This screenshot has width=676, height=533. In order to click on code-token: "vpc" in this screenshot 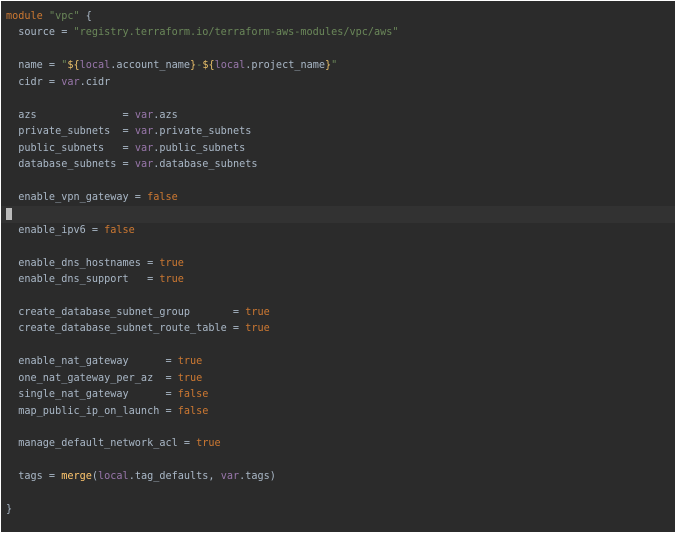, I will do `click(64, 16)`.